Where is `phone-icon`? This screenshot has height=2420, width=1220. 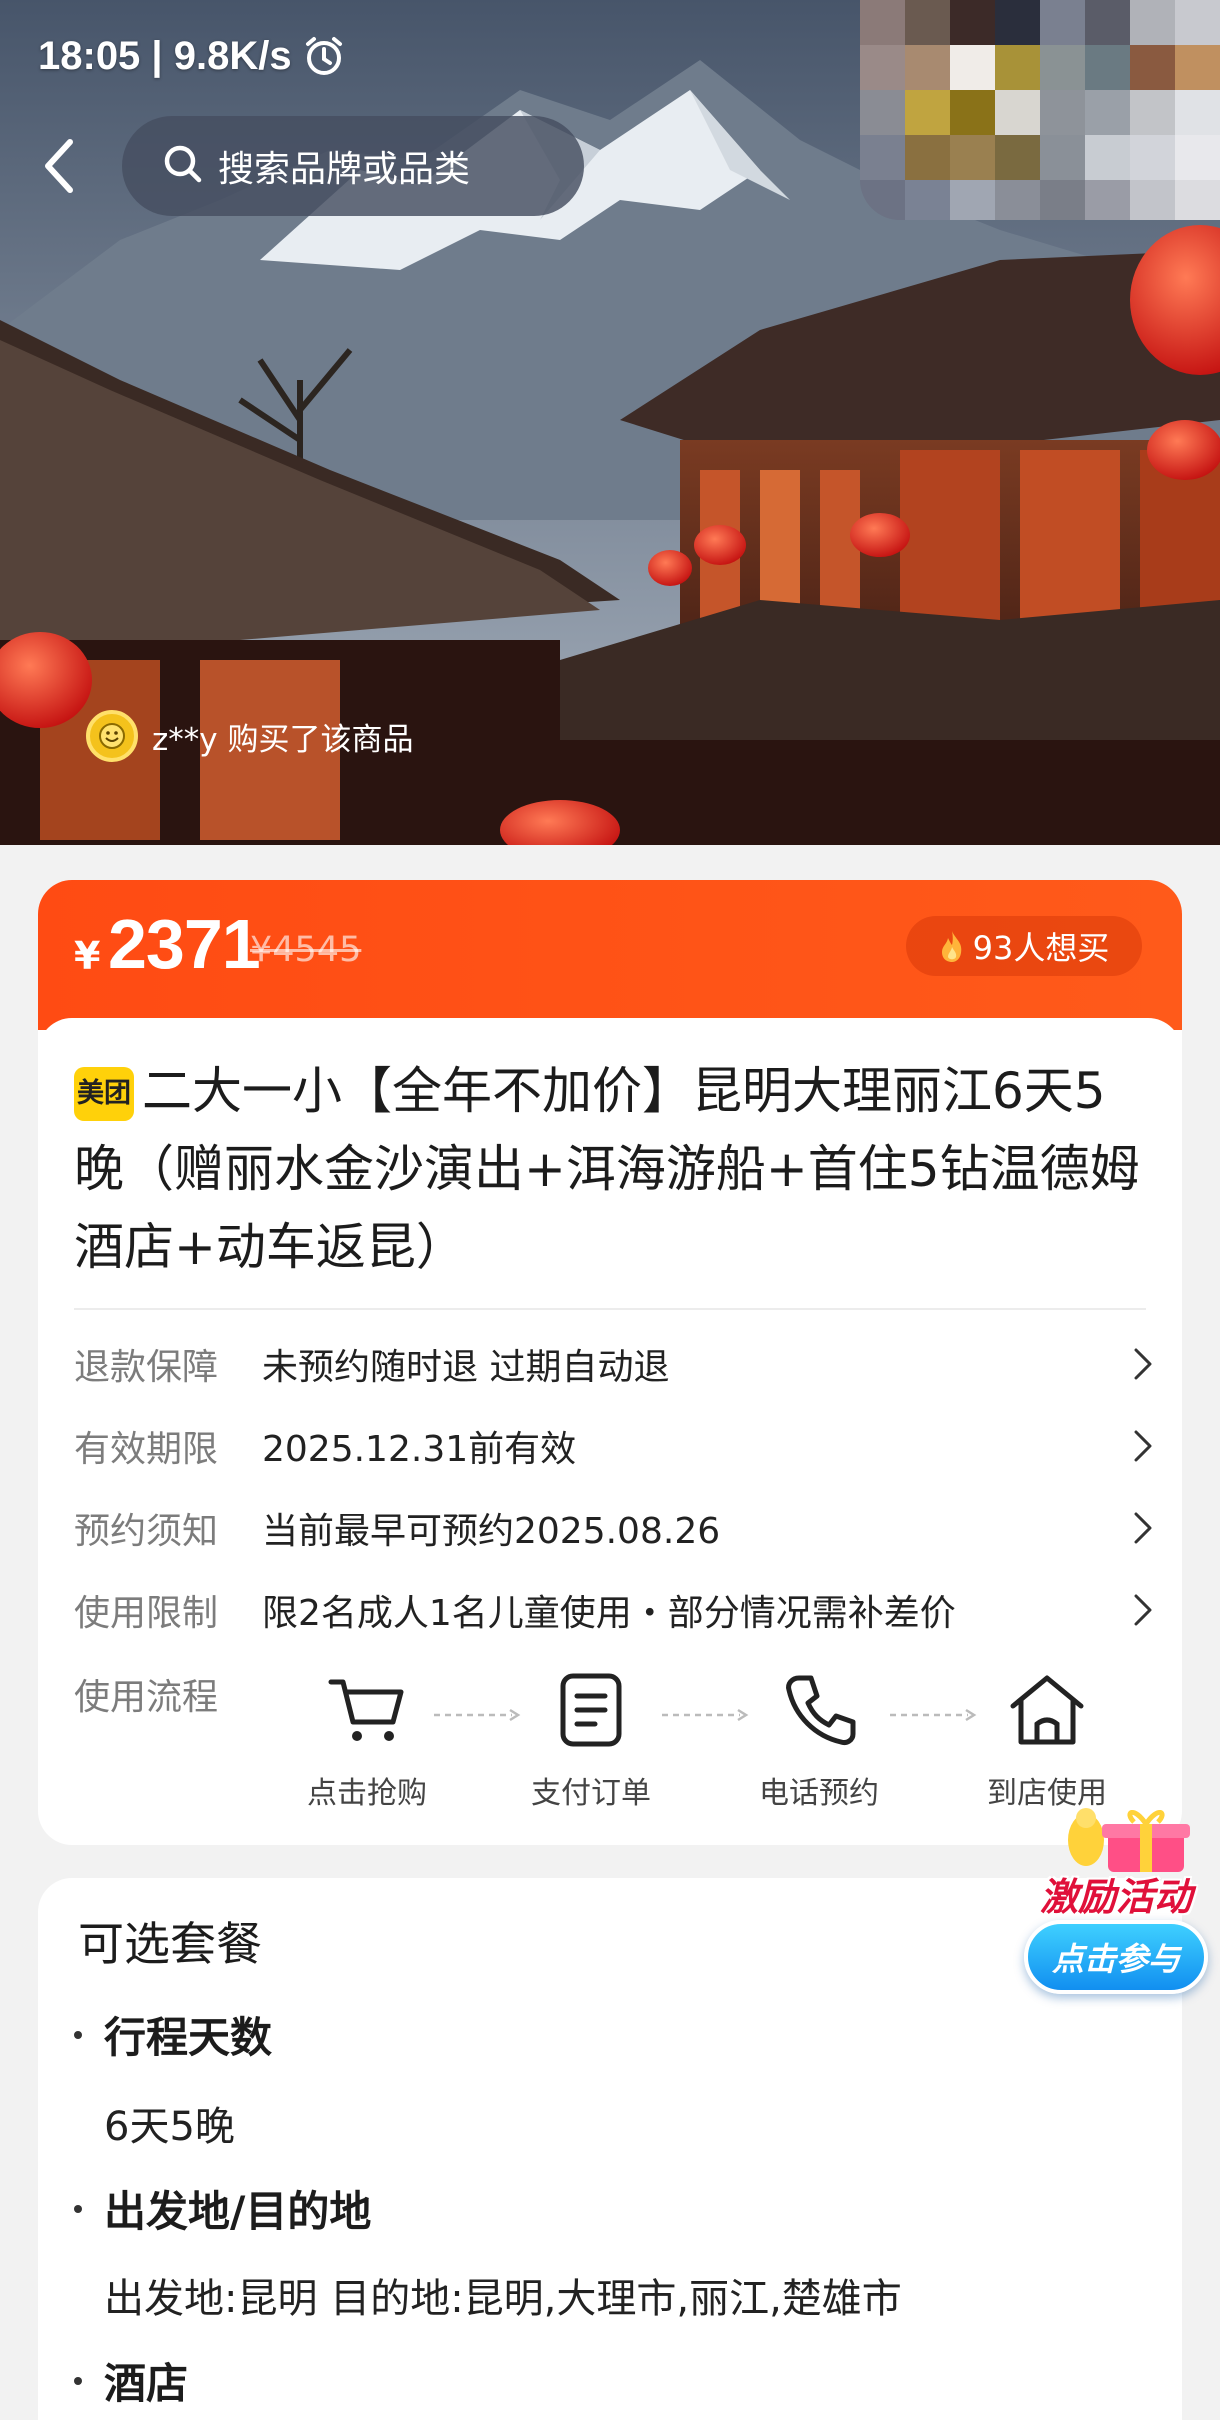
phone-icon is located at coordinates (821, 1710).